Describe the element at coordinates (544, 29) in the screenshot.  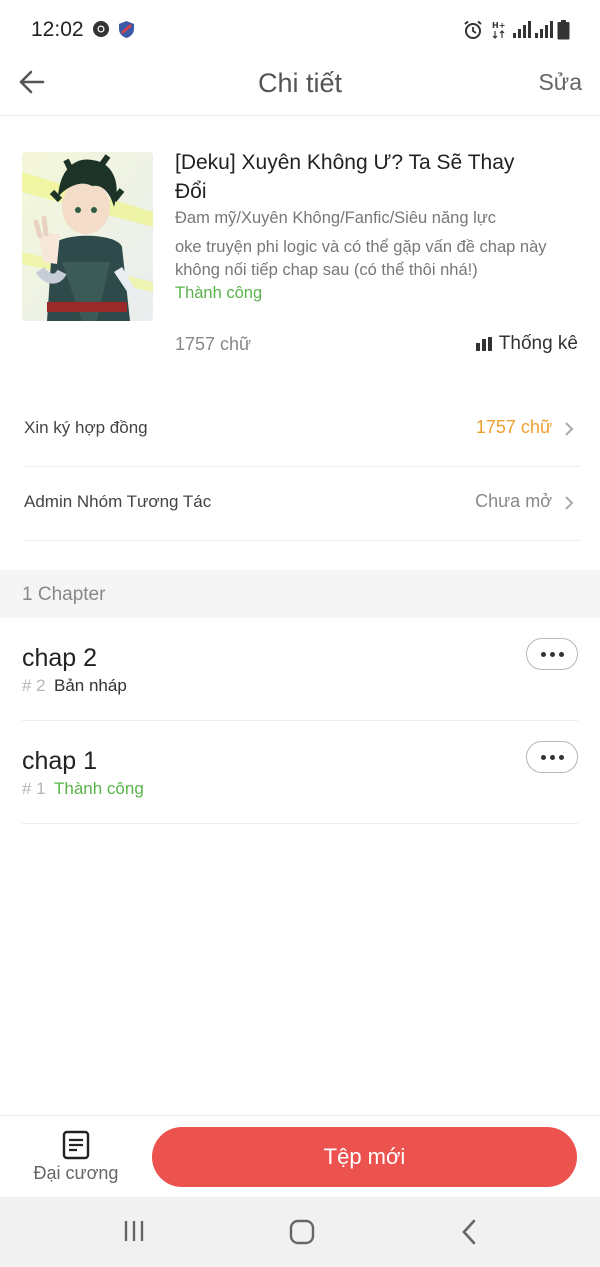
I see `signal-2-icon` at that location.